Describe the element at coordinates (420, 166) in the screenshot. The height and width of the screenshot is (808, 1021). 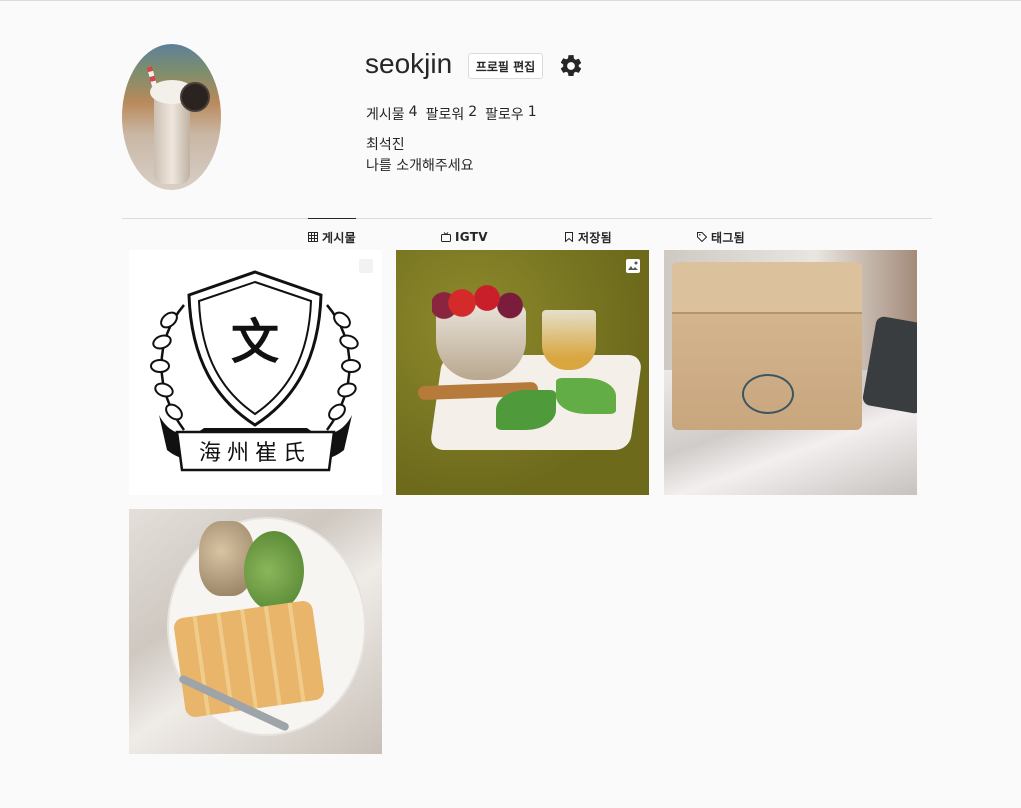
I see `bio-text: 나를 소개해주세요` at that location.